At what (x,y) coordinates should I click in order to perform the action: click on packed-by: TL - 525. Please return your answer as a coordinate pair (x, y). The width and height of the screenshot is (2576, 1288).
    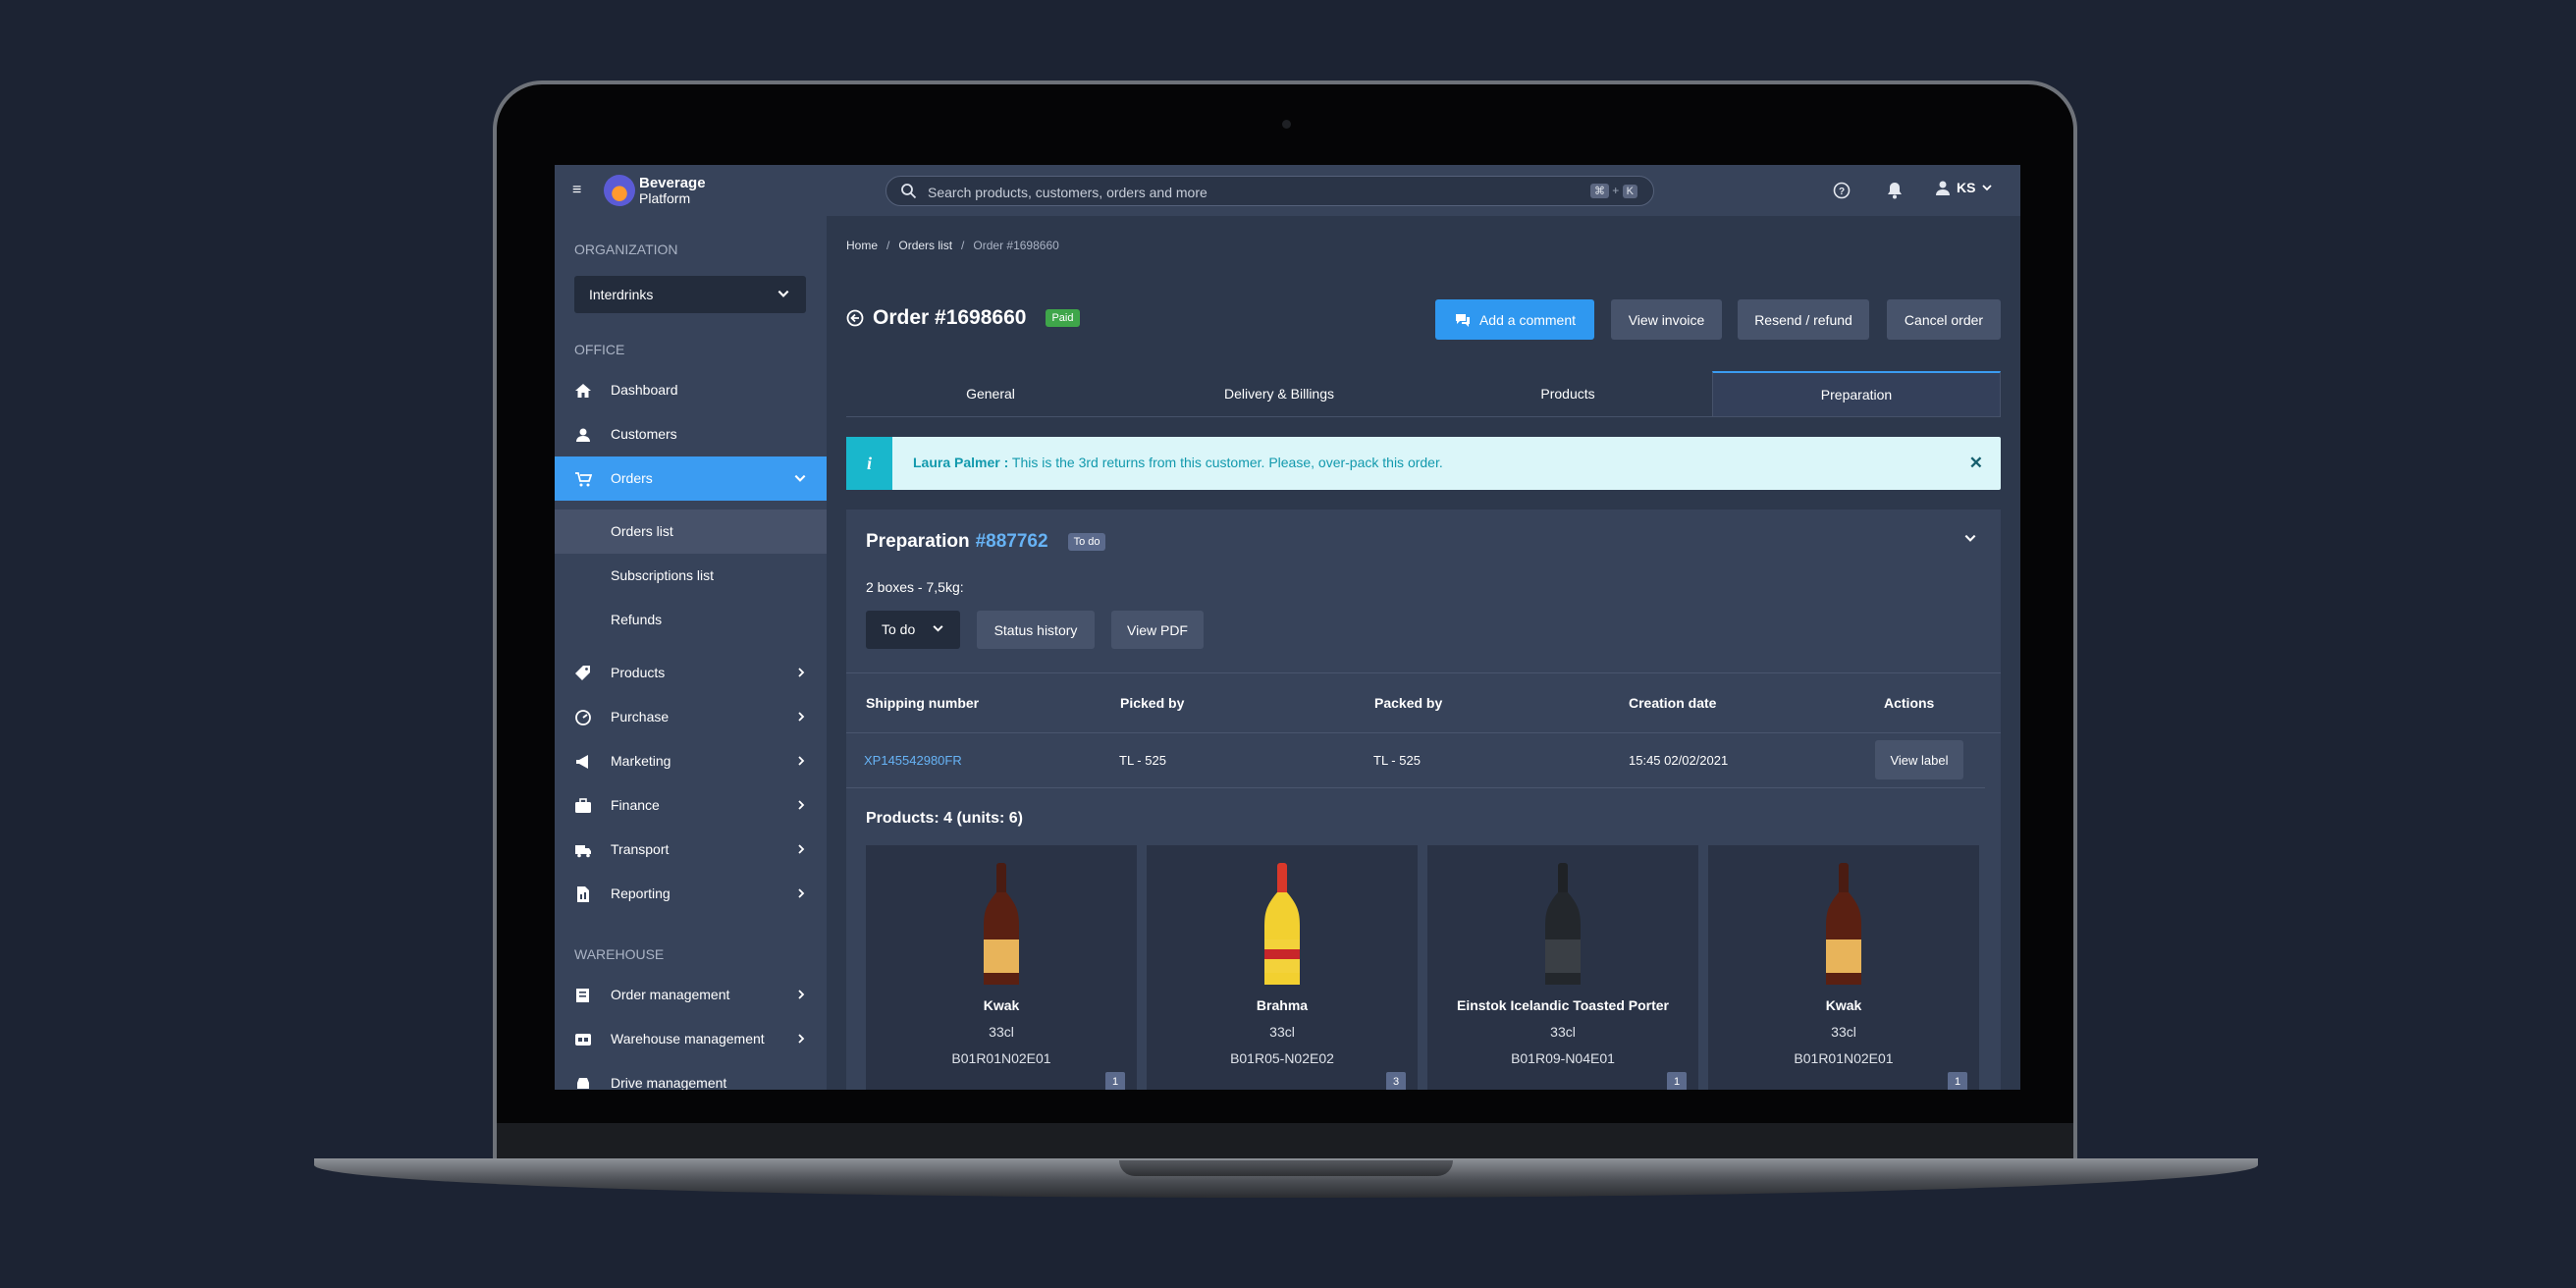
    Looking at the image, I should click on (1397, 760).